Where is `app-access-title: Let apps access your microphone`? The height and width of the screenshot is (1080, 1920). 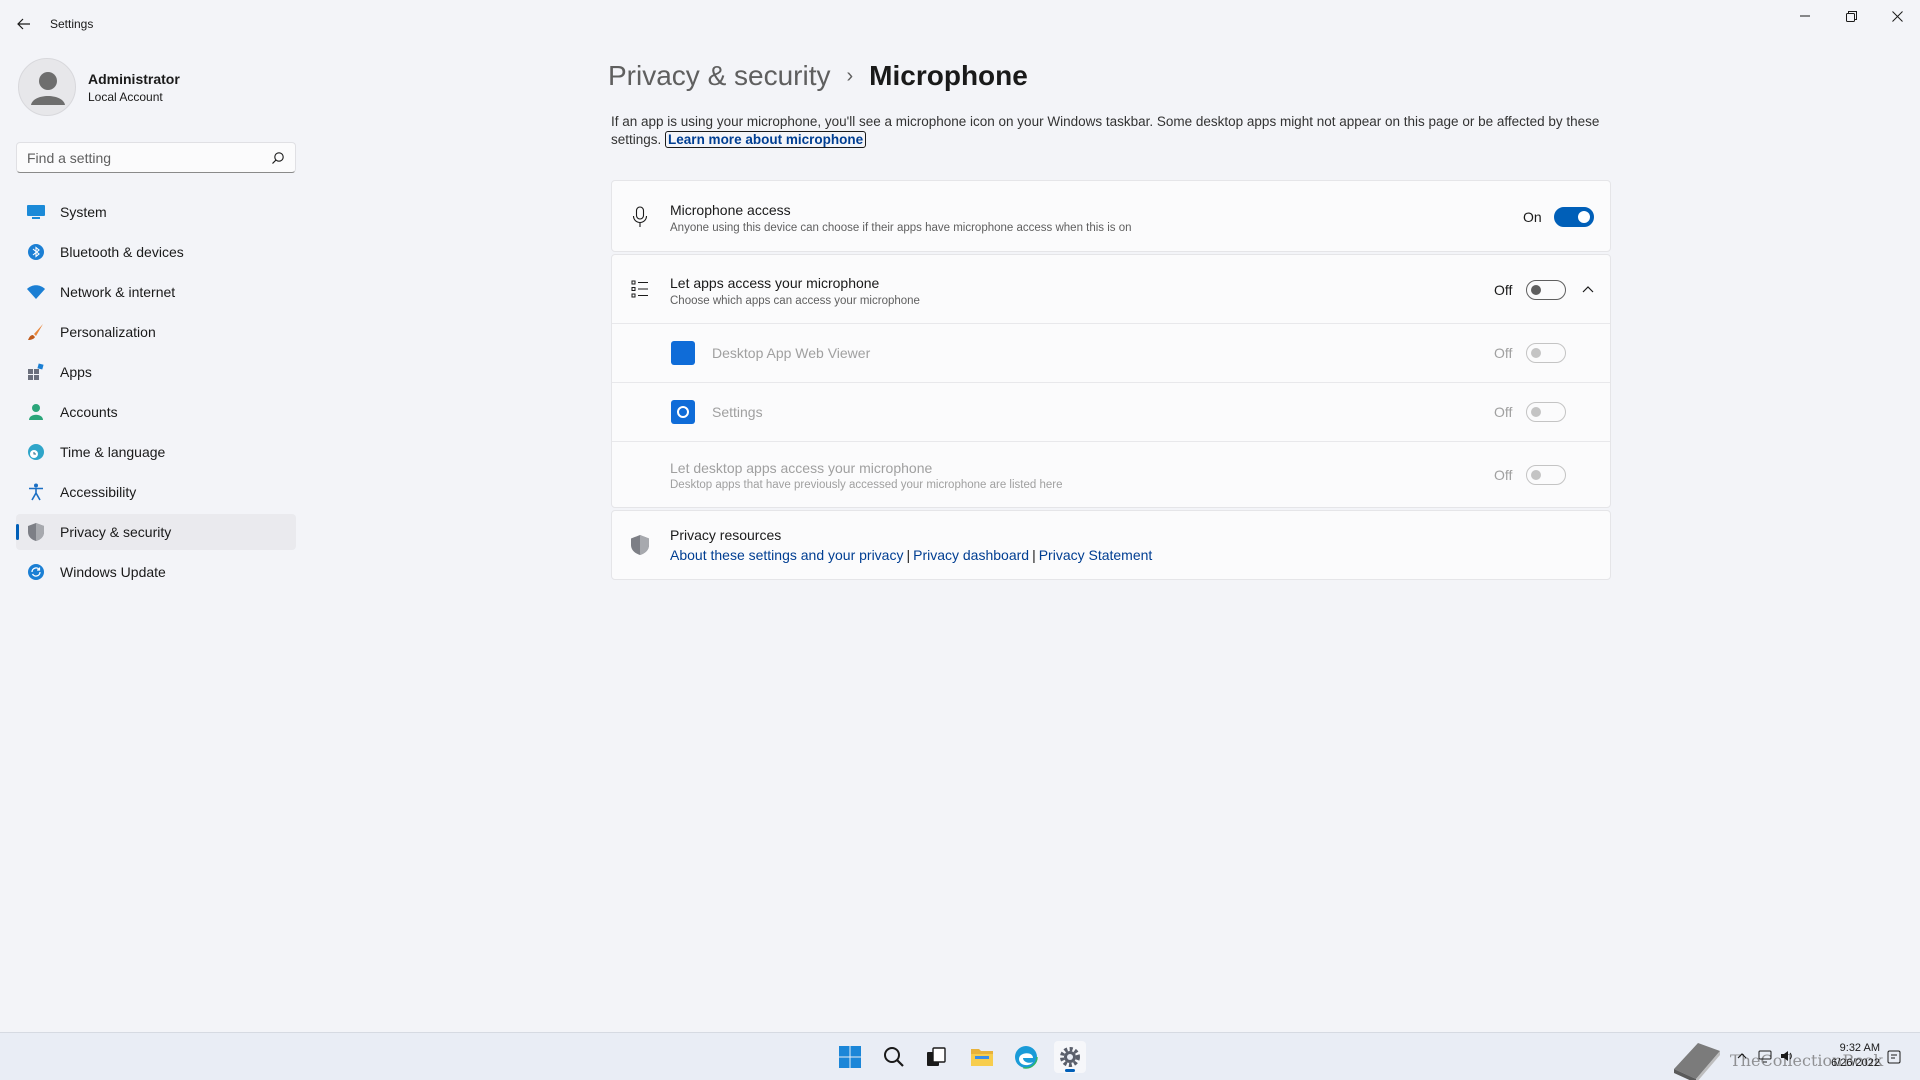 app-access-title: Let apps access your microphone is located at coordinates (775, 283).